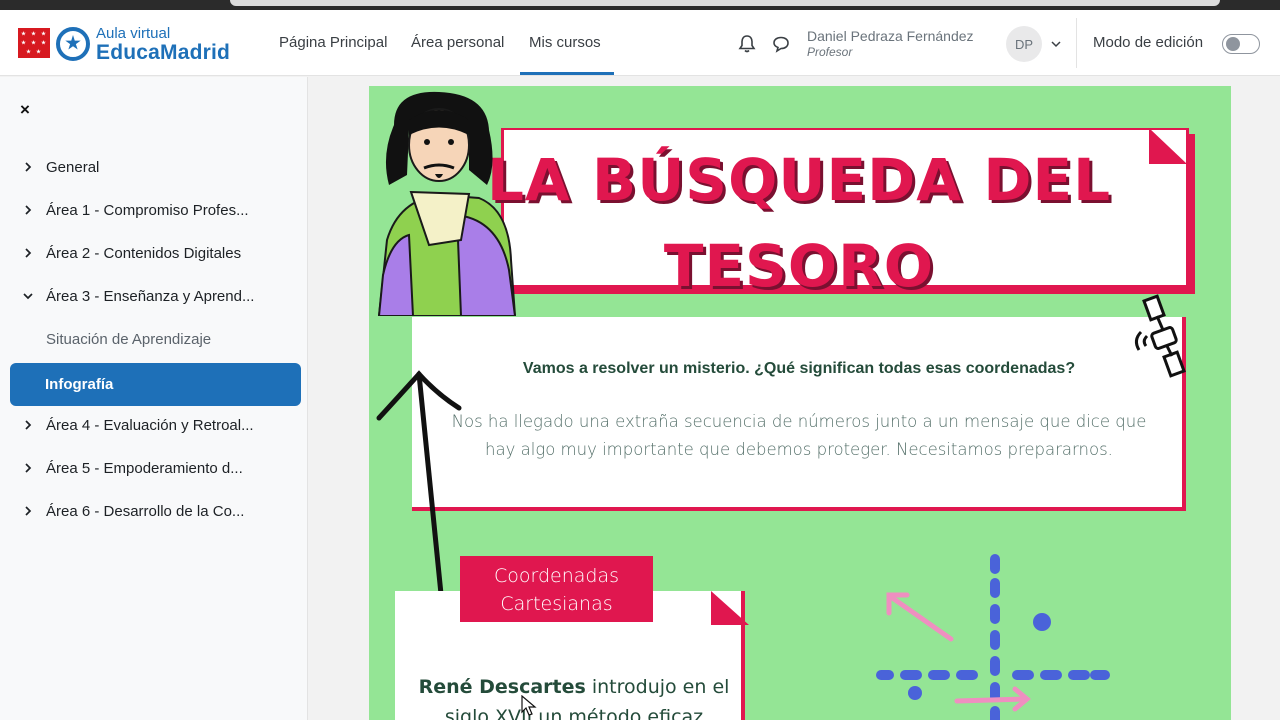 The height and width of the screenshot is (720, 1280). Describe the element at coordinates (799, 223) in the screenshot. I see `poster-title: LA BÚSQUEDA DEL TESORO` at that location.